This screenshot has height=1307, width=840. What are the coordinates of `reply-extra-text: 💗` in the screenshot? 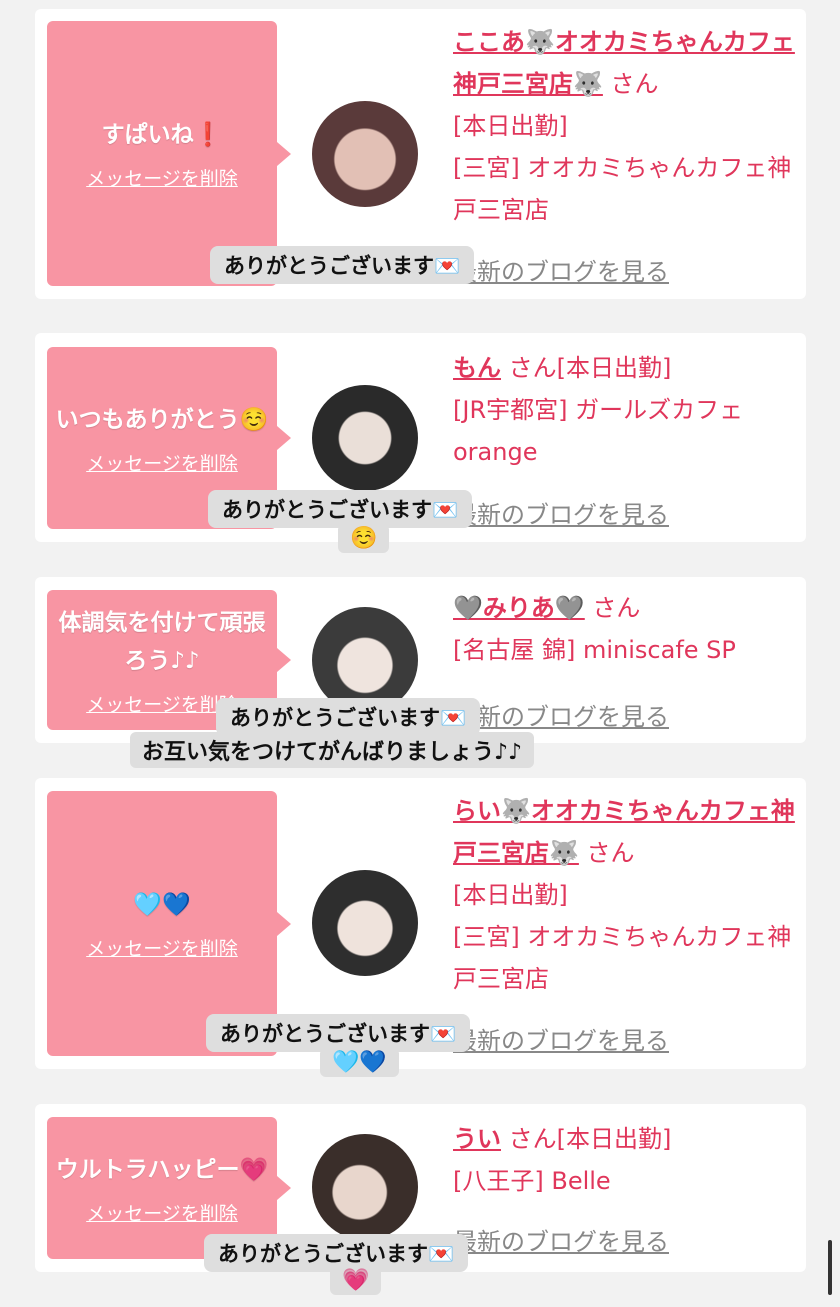 It's located at (356, 1280).